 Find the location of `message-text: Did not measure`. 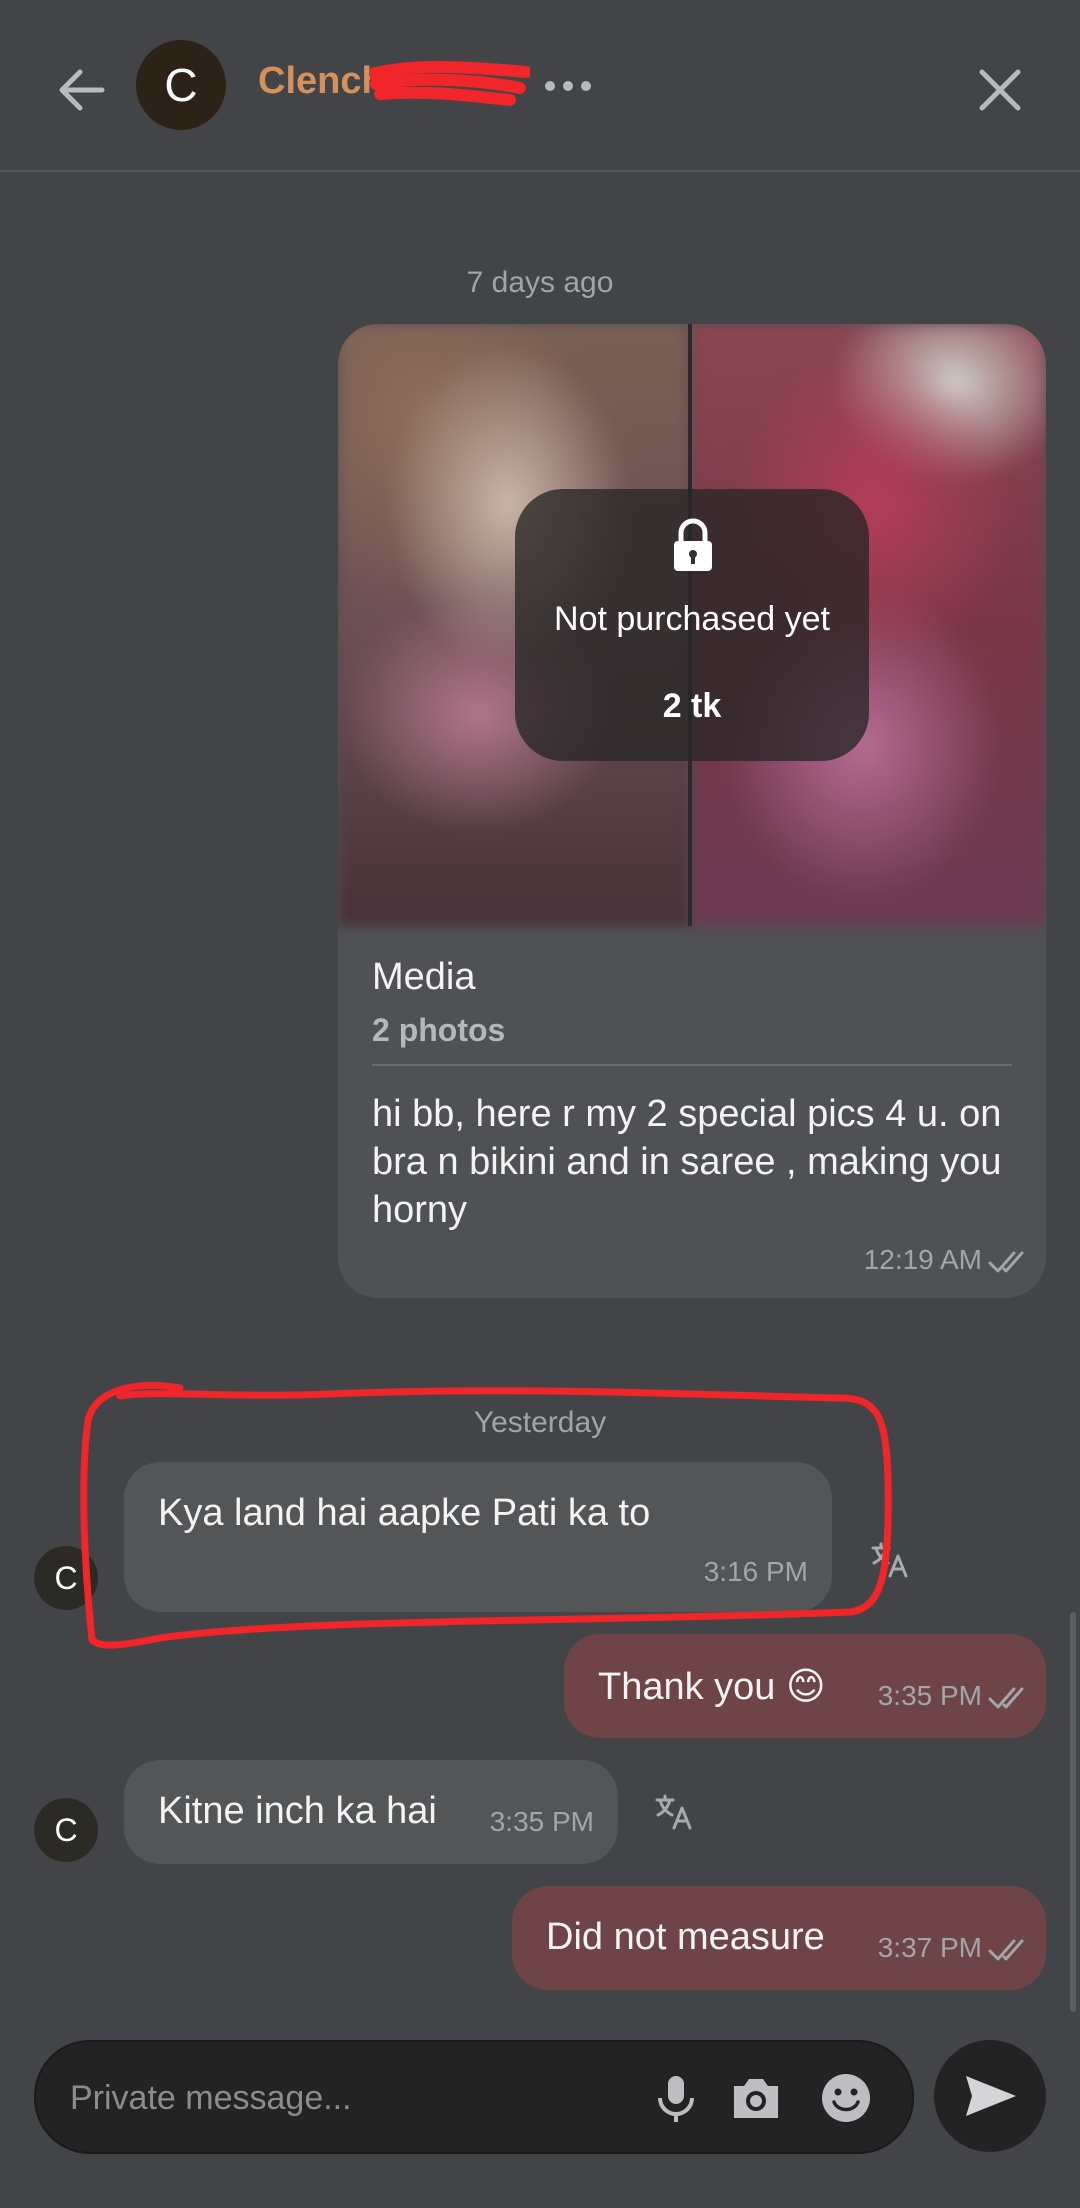

message-text: Did not measure is located at coordinates (685, 1937).